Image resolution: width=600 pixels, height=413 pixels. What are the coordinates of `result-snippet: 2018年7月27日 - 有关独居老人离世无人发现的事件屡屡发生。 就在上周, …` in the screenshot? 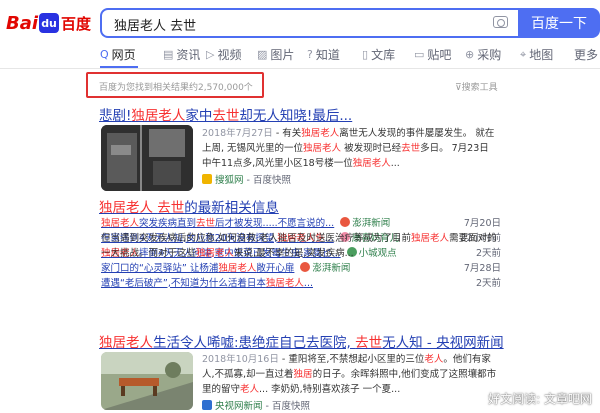 It's located at (349, 148).